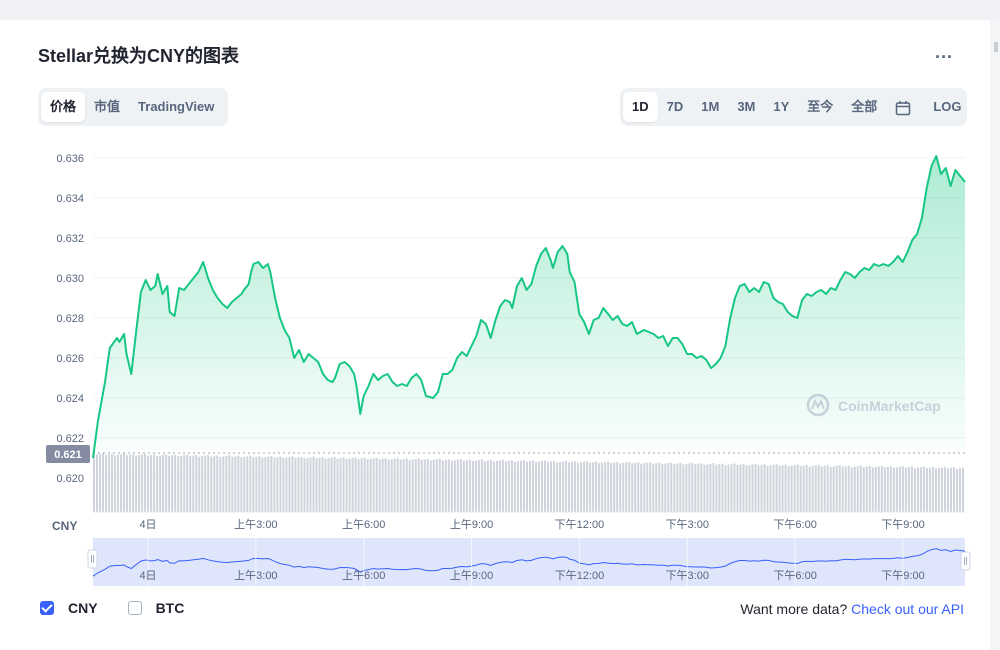  I want to click on legend-btc: BTC, so click(156, 608).